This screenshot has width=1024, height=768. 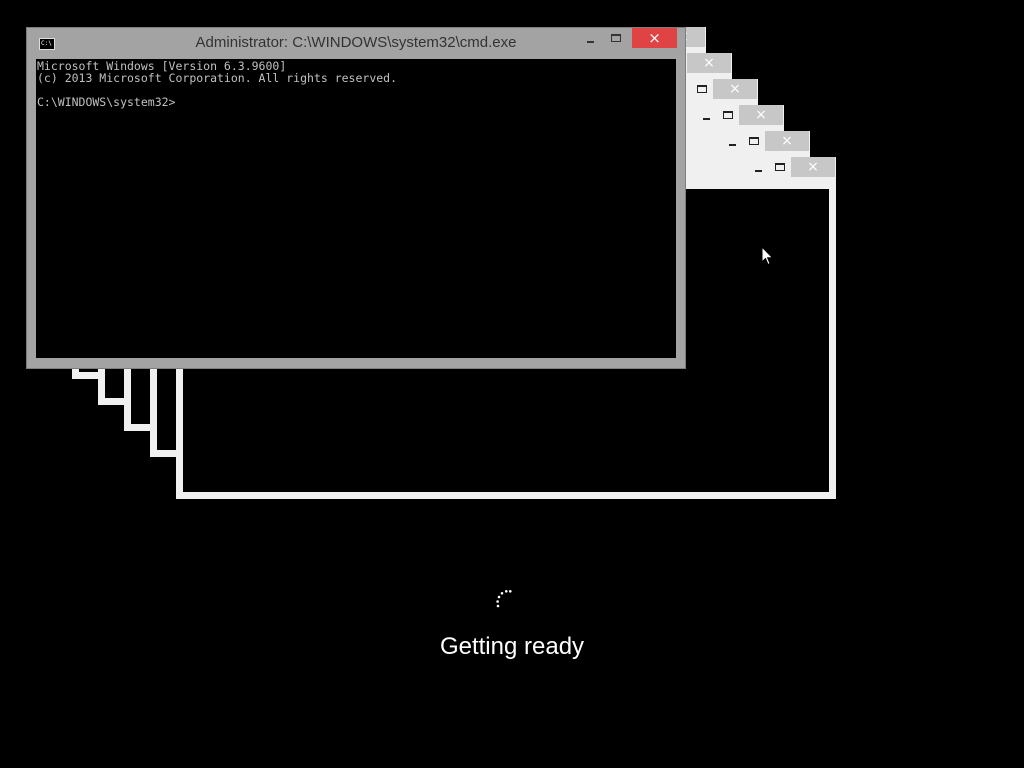 I want to click on status-text: Getting ready, so click(x=512, y=646).